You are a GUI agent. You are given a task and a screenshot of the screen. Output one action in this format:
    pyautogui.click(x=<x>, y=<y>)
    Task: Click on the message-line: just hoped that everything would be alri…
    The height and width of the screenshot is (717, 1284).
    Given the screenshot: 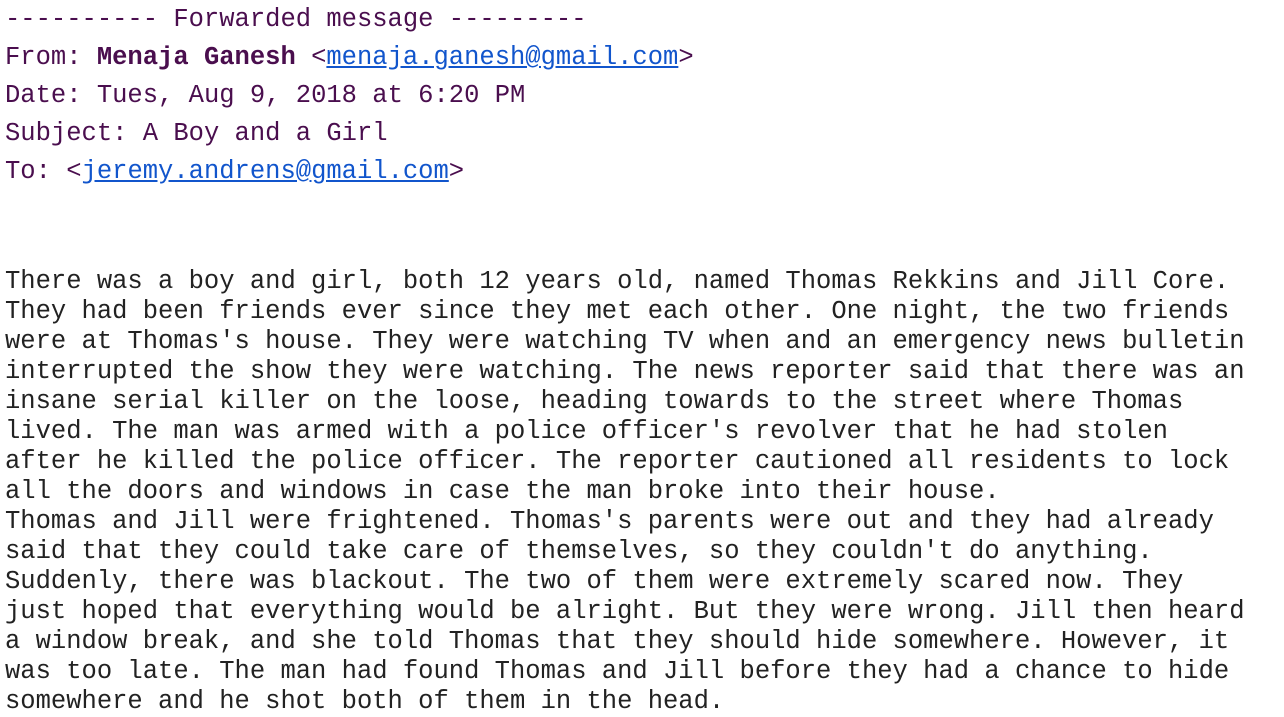 What is the action you would take?
    pyautogui.click(x=625, y=611)
    